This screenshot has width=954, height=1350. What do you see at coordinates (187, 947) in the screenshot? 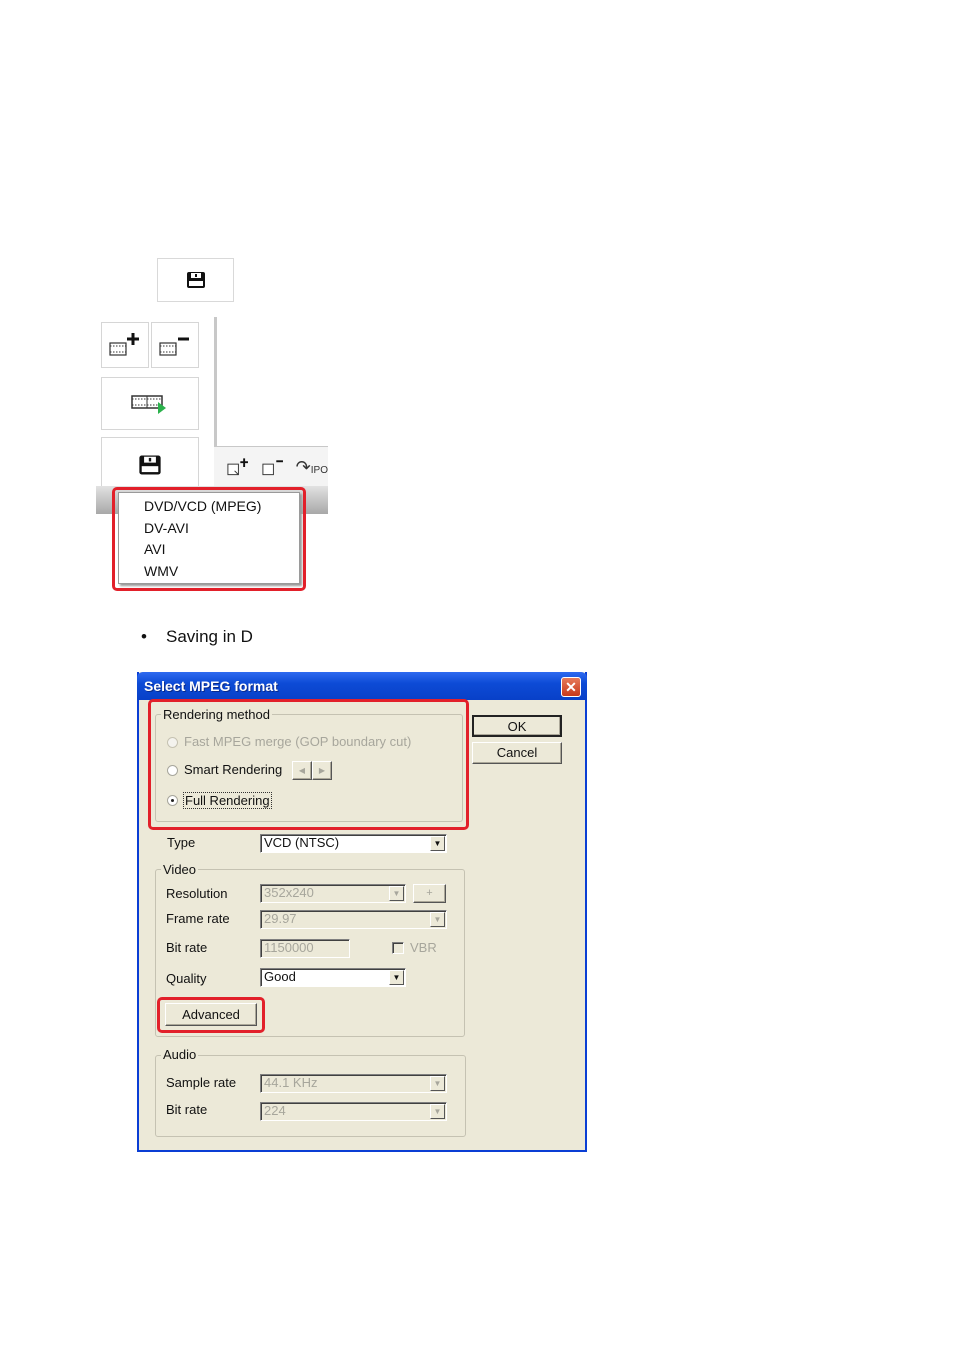
I see `bit-rate-label: Bit rate` at bounding box center [187, 947].